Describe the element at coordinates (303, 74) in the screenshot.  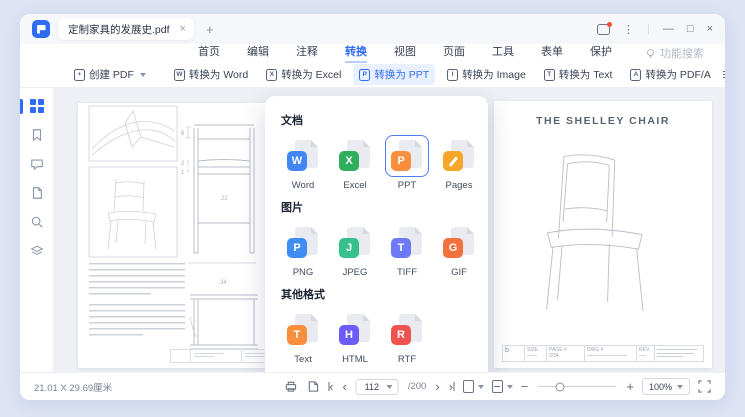
I see `convert-button-1: X 转换为 Excel` at that location.